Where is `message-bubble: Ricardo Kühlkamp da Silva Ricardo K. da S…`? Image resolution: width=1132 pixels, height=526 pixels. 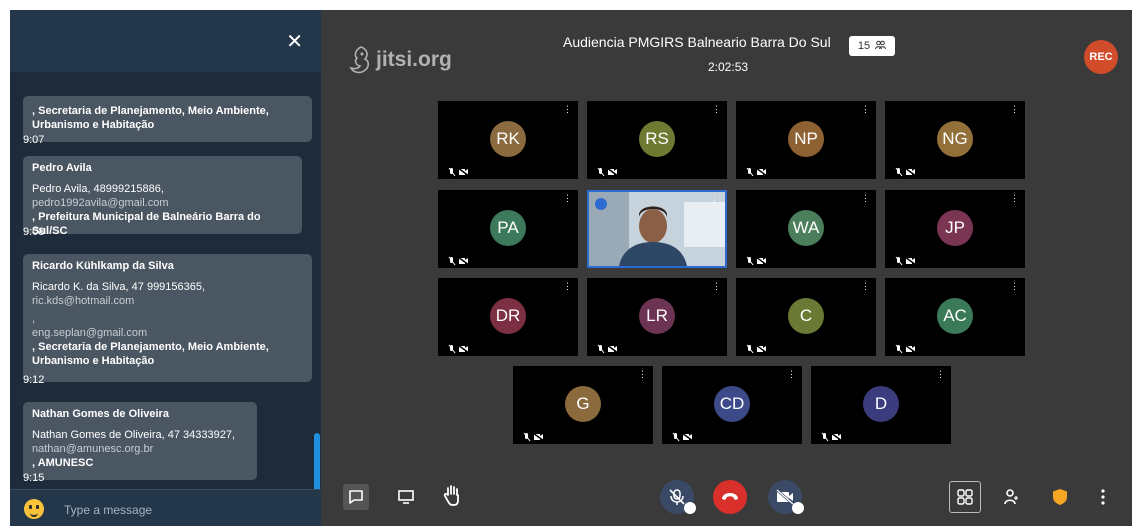
message-bubble: Ricardo Kühlkamp da Silva Ricardo K. da S… is located at coordinates (167, 318).